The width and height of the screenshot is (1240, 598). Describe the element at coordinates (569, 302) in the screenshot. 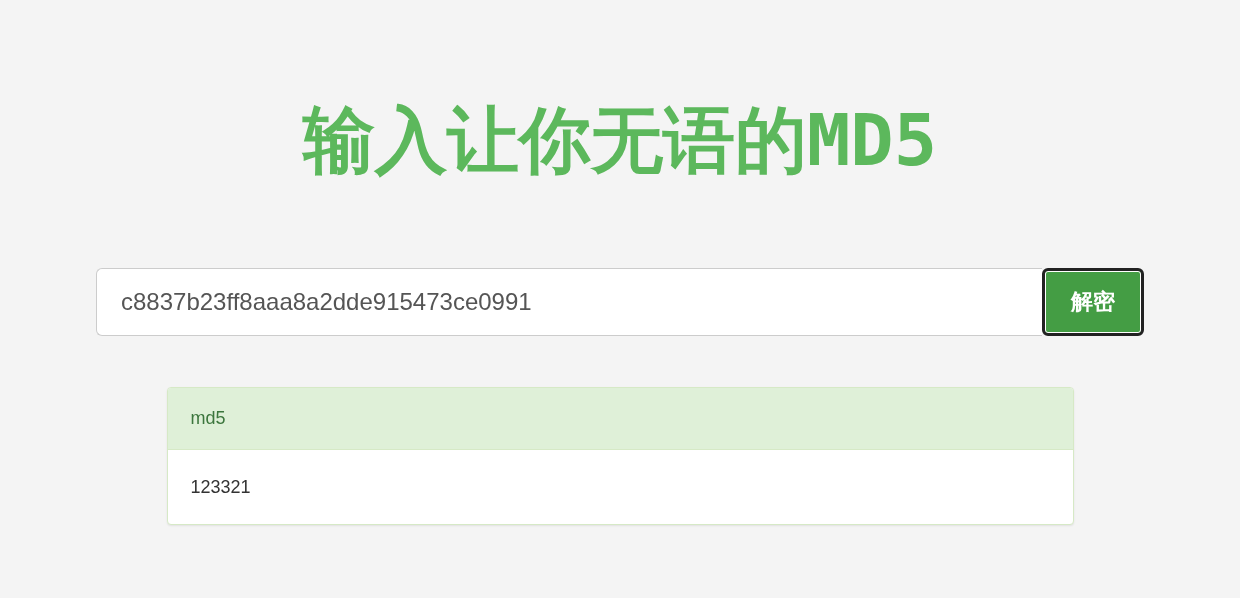

I see `md5-input-field: c8837b23ff8aaa8a2dde915473ce0991` at that location.